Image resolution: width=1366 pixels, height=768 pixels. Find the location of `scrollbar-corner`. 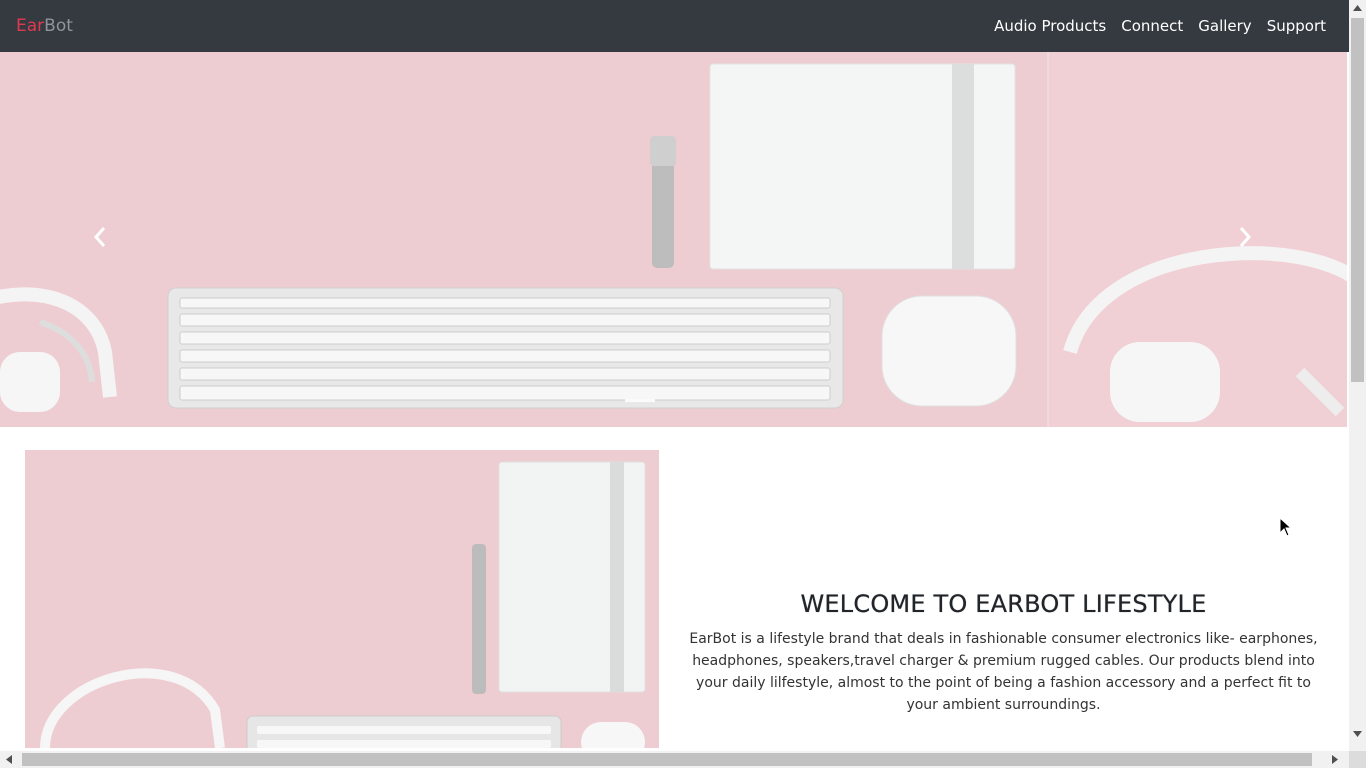

scrollbar-corner is located at coordinates (1357, 759).